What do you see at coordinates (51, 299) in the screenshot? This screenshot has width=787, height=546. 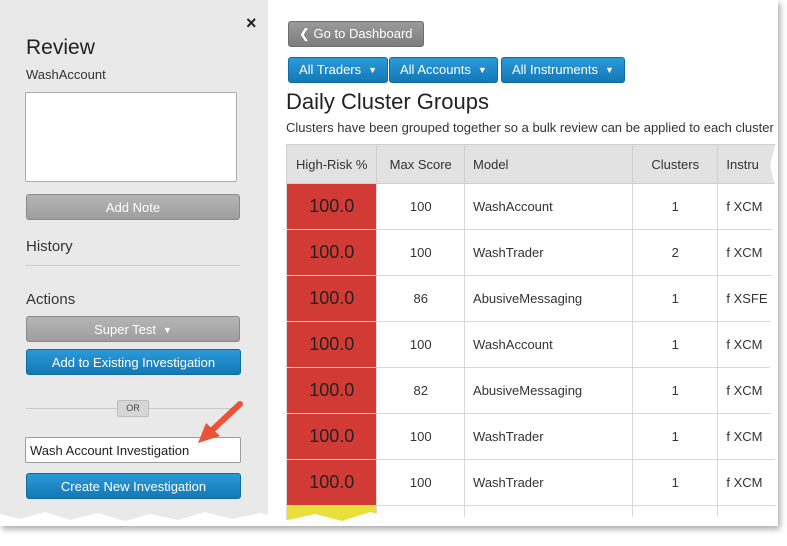 I see `actions-heading: Actions` at bounding box center [51, 299].